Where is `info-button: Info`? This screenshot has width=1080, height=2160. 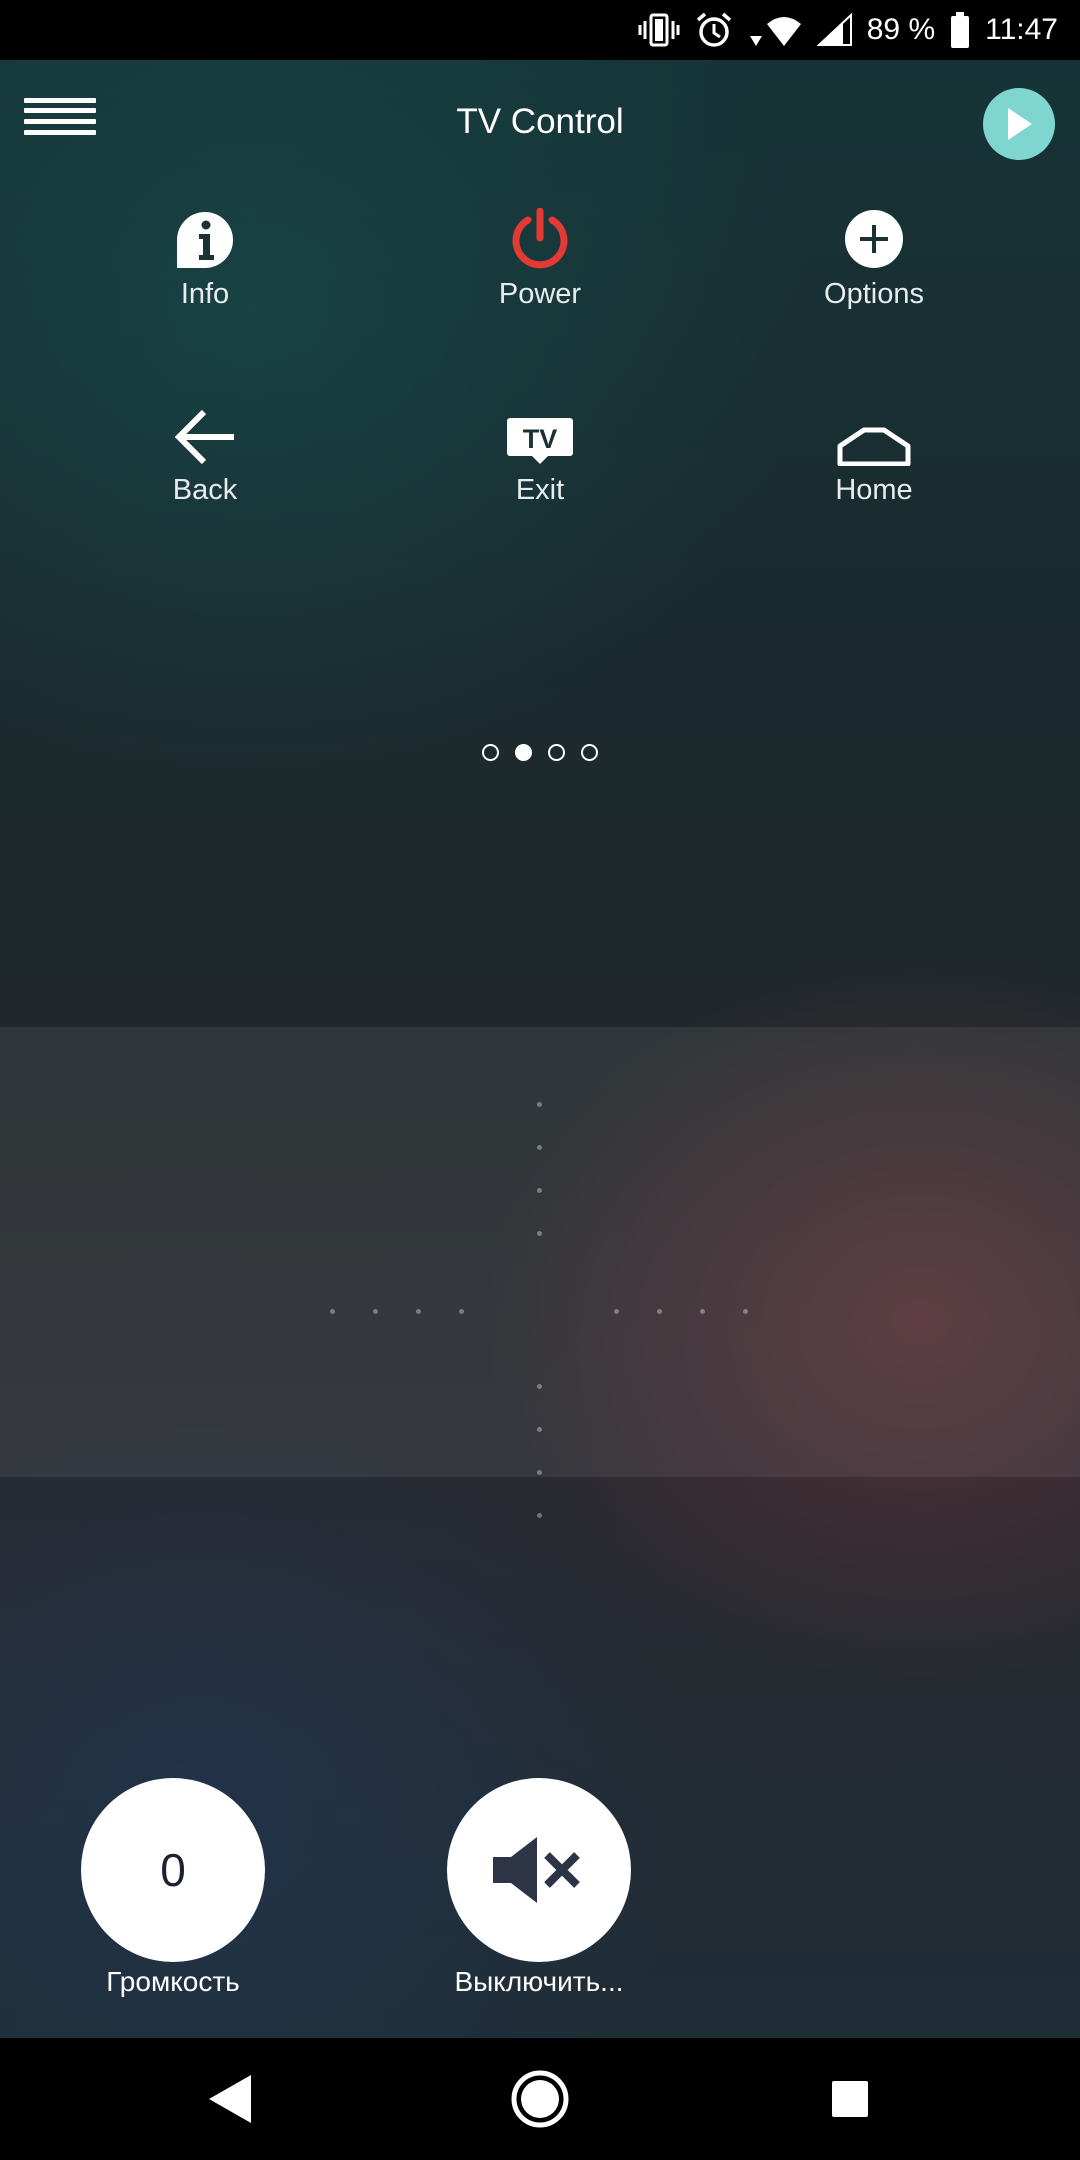 info-button: Info is located at coordinates (205, 275).